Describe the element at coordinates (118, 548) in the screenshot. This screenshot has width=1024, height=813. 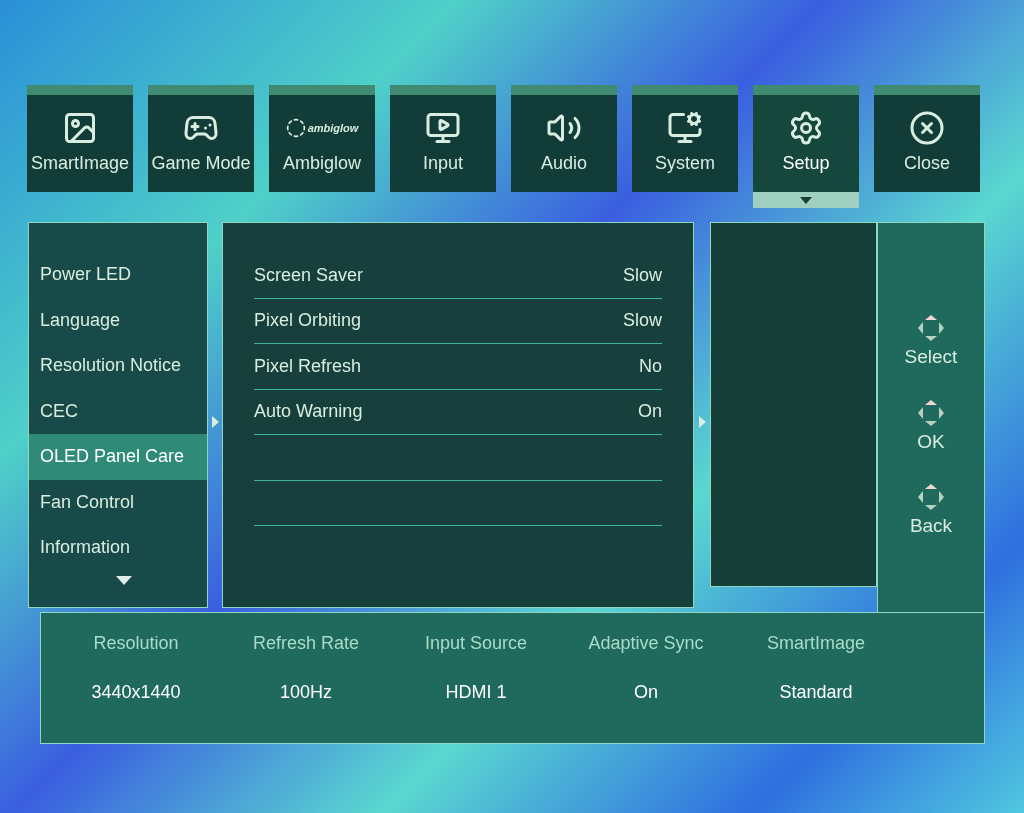
I see `menu-item: Information` at that location.